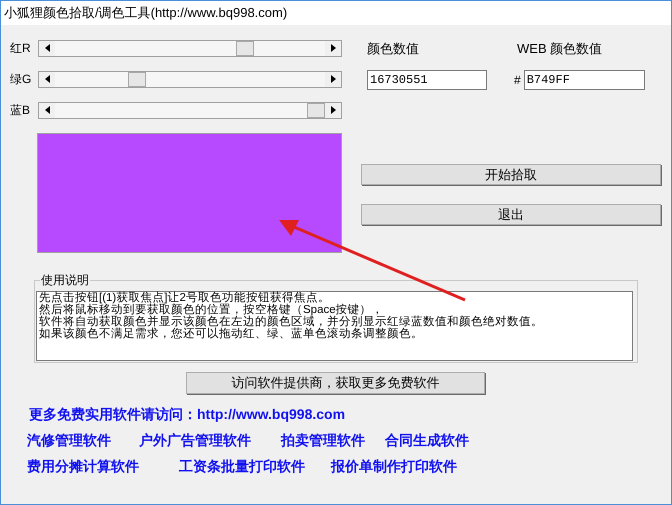 Image resolution: width=672 pixels, height=505 pixels. What do you see at coordinates (349, 414) in the screenshot?
I see `promo-link: 更多免费实用软件请访问：http://www.bq998.com` at bounding box center [349, 414].